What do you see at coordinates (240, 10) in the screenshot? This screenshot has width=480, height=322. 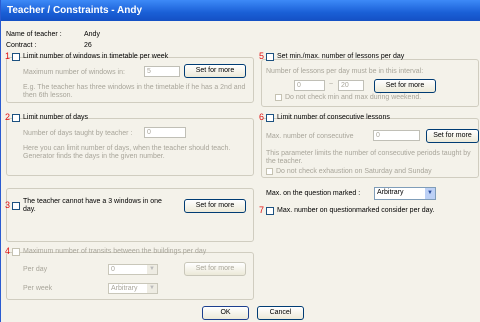 I see `window-title: Teacher / Constraints - Andy` at bounding box center [240, 10].